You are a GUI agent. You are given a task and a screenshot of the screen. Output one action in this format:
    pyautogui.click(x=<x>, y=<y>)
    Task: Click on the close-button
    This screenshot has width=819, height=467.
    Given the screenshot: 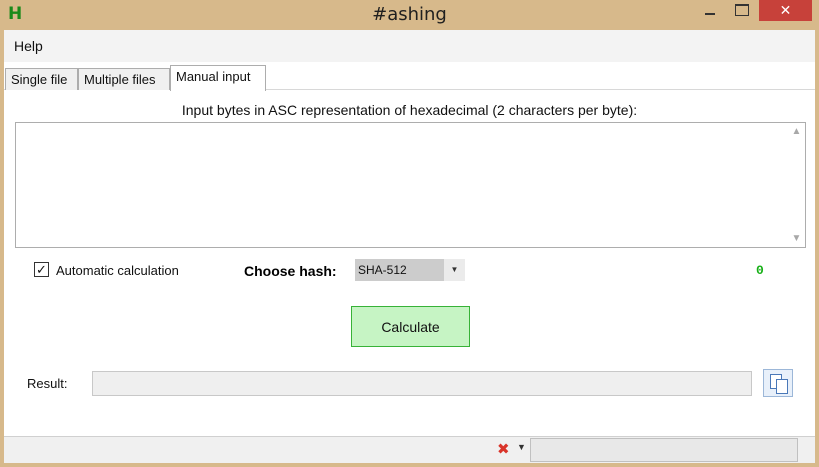 What is the action you would take?
    pyautogui.click(x=785, y=10)
    